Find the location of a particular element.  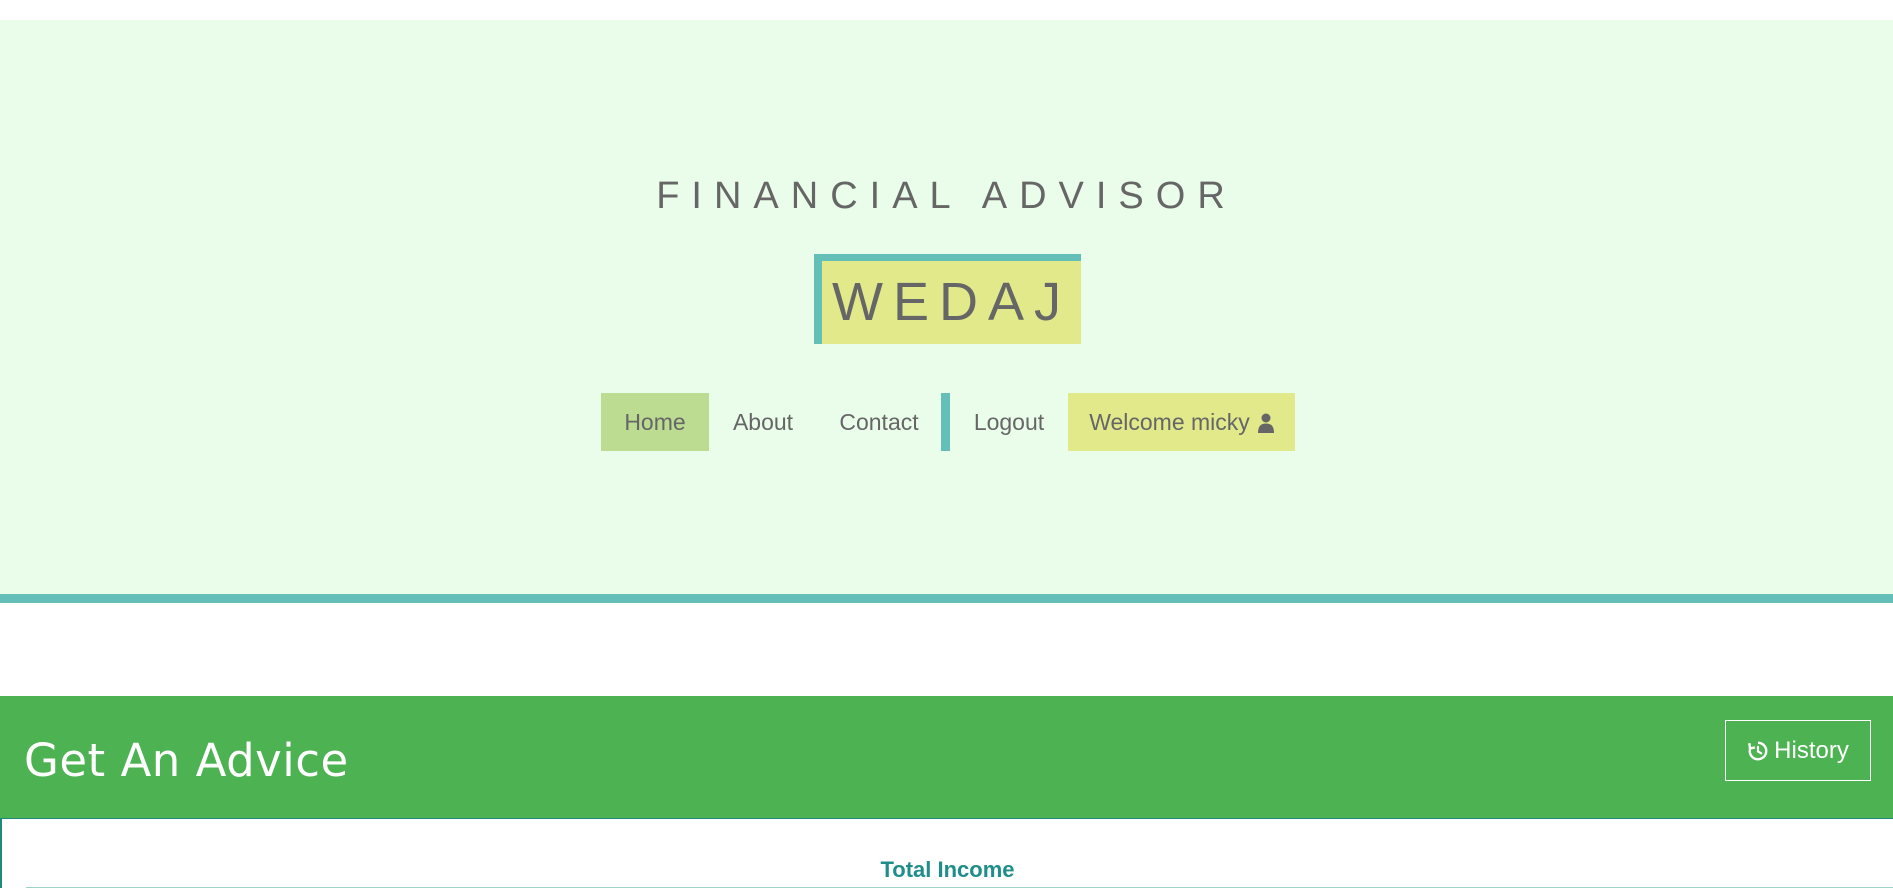

advice-header-bar: Get An Advice History is located at coordinates (946, 757).